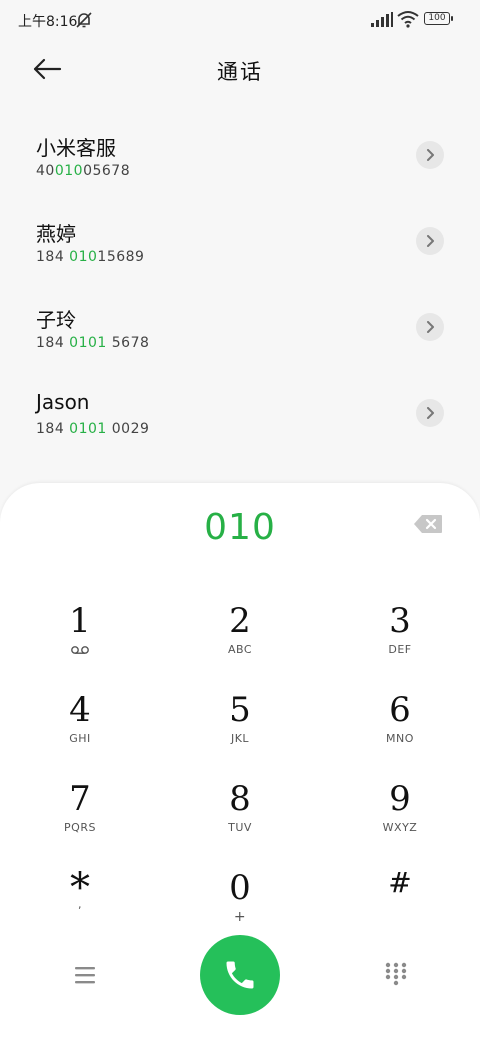  I want to click on key-digit: 8, so click(240, 799).